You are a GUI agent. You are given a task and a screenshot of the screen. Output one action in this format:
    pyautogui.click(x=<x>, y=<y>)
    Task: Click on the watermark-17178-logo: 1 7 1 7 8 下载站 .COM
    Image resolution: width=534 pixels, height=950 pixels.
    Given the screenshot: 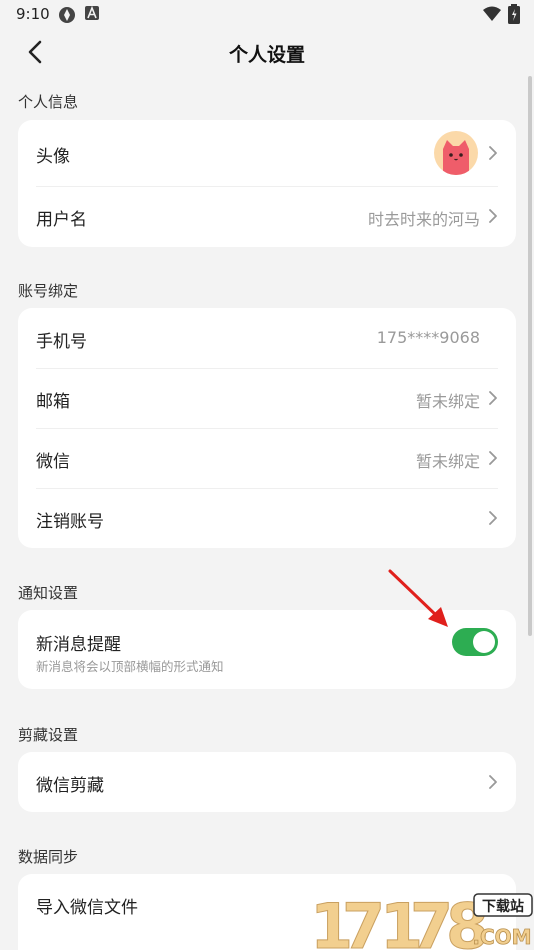 What is the action you would take?
    pyautogui.click(x=421, y=920)
    